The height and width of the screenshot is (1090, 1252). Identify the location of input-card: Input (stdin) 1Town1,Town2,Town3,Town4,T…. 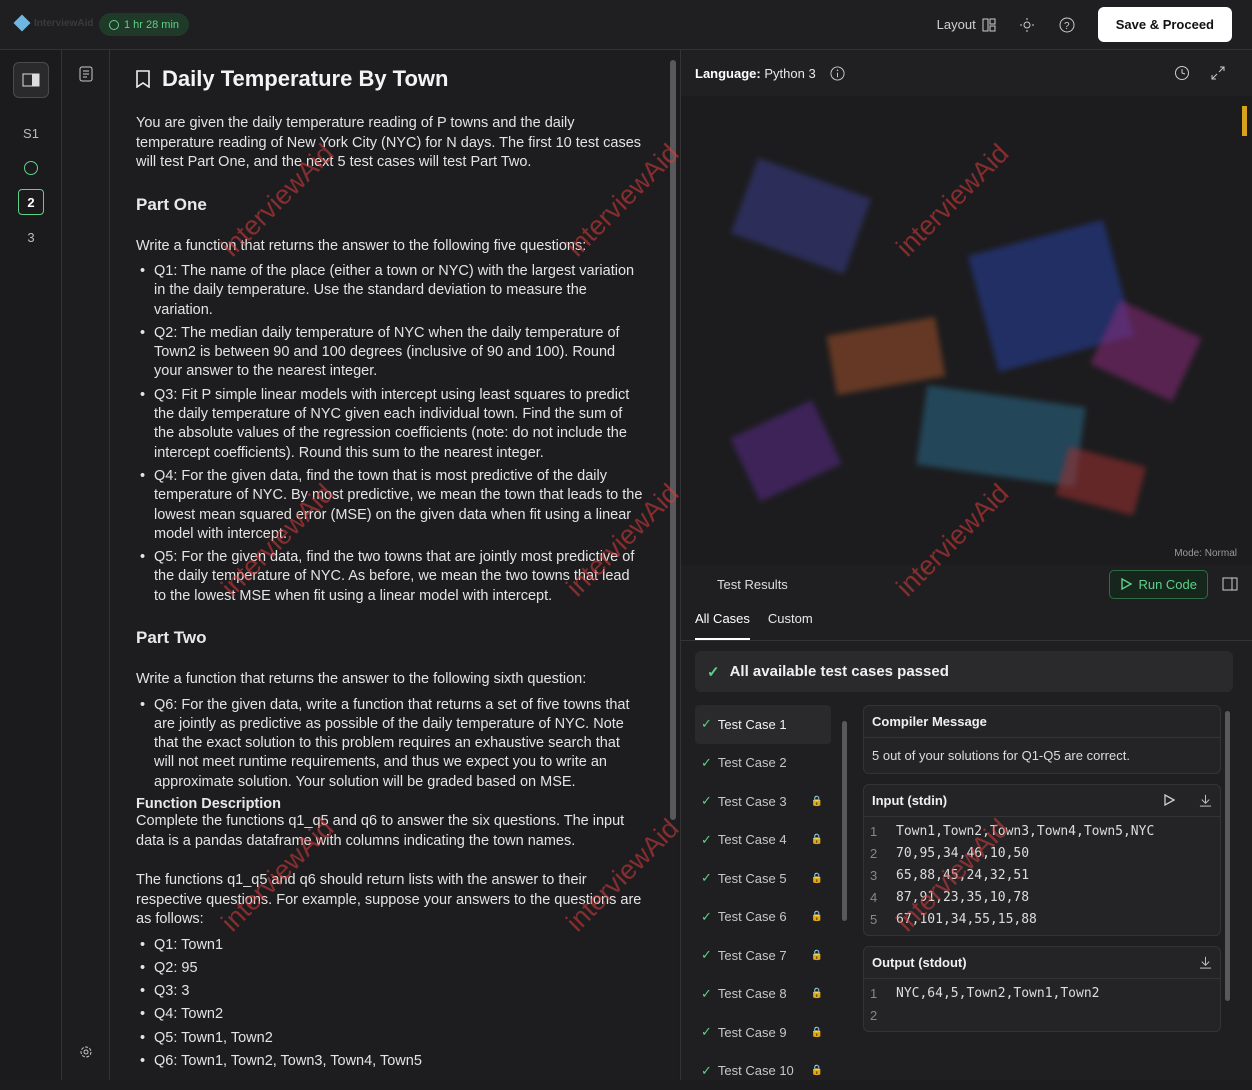
(1042, 860).